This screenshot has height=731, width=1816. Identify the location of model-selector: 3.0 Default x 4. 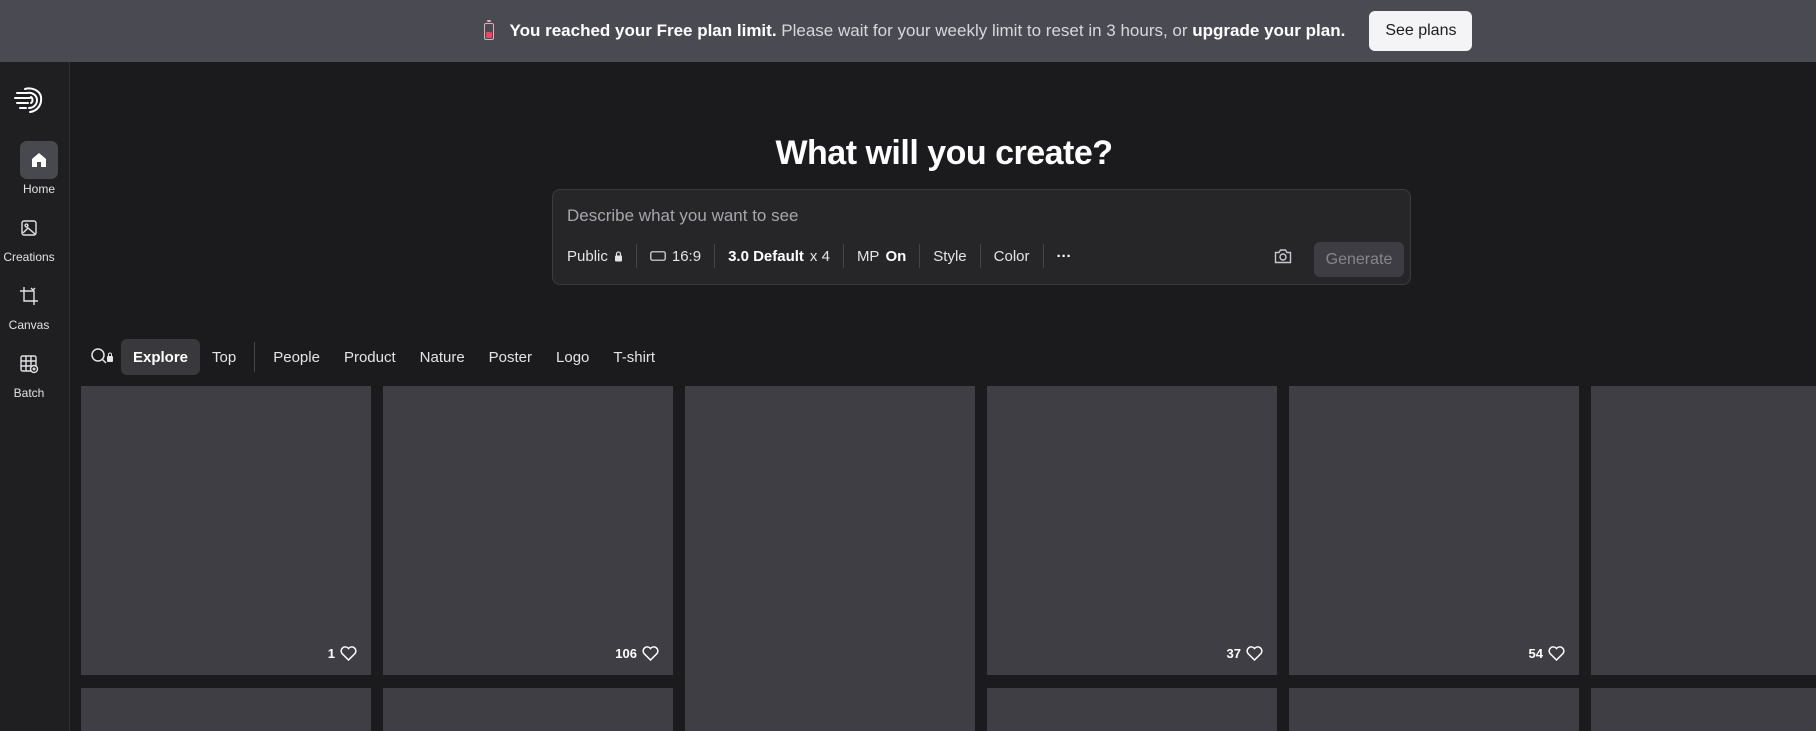
(779, 256).